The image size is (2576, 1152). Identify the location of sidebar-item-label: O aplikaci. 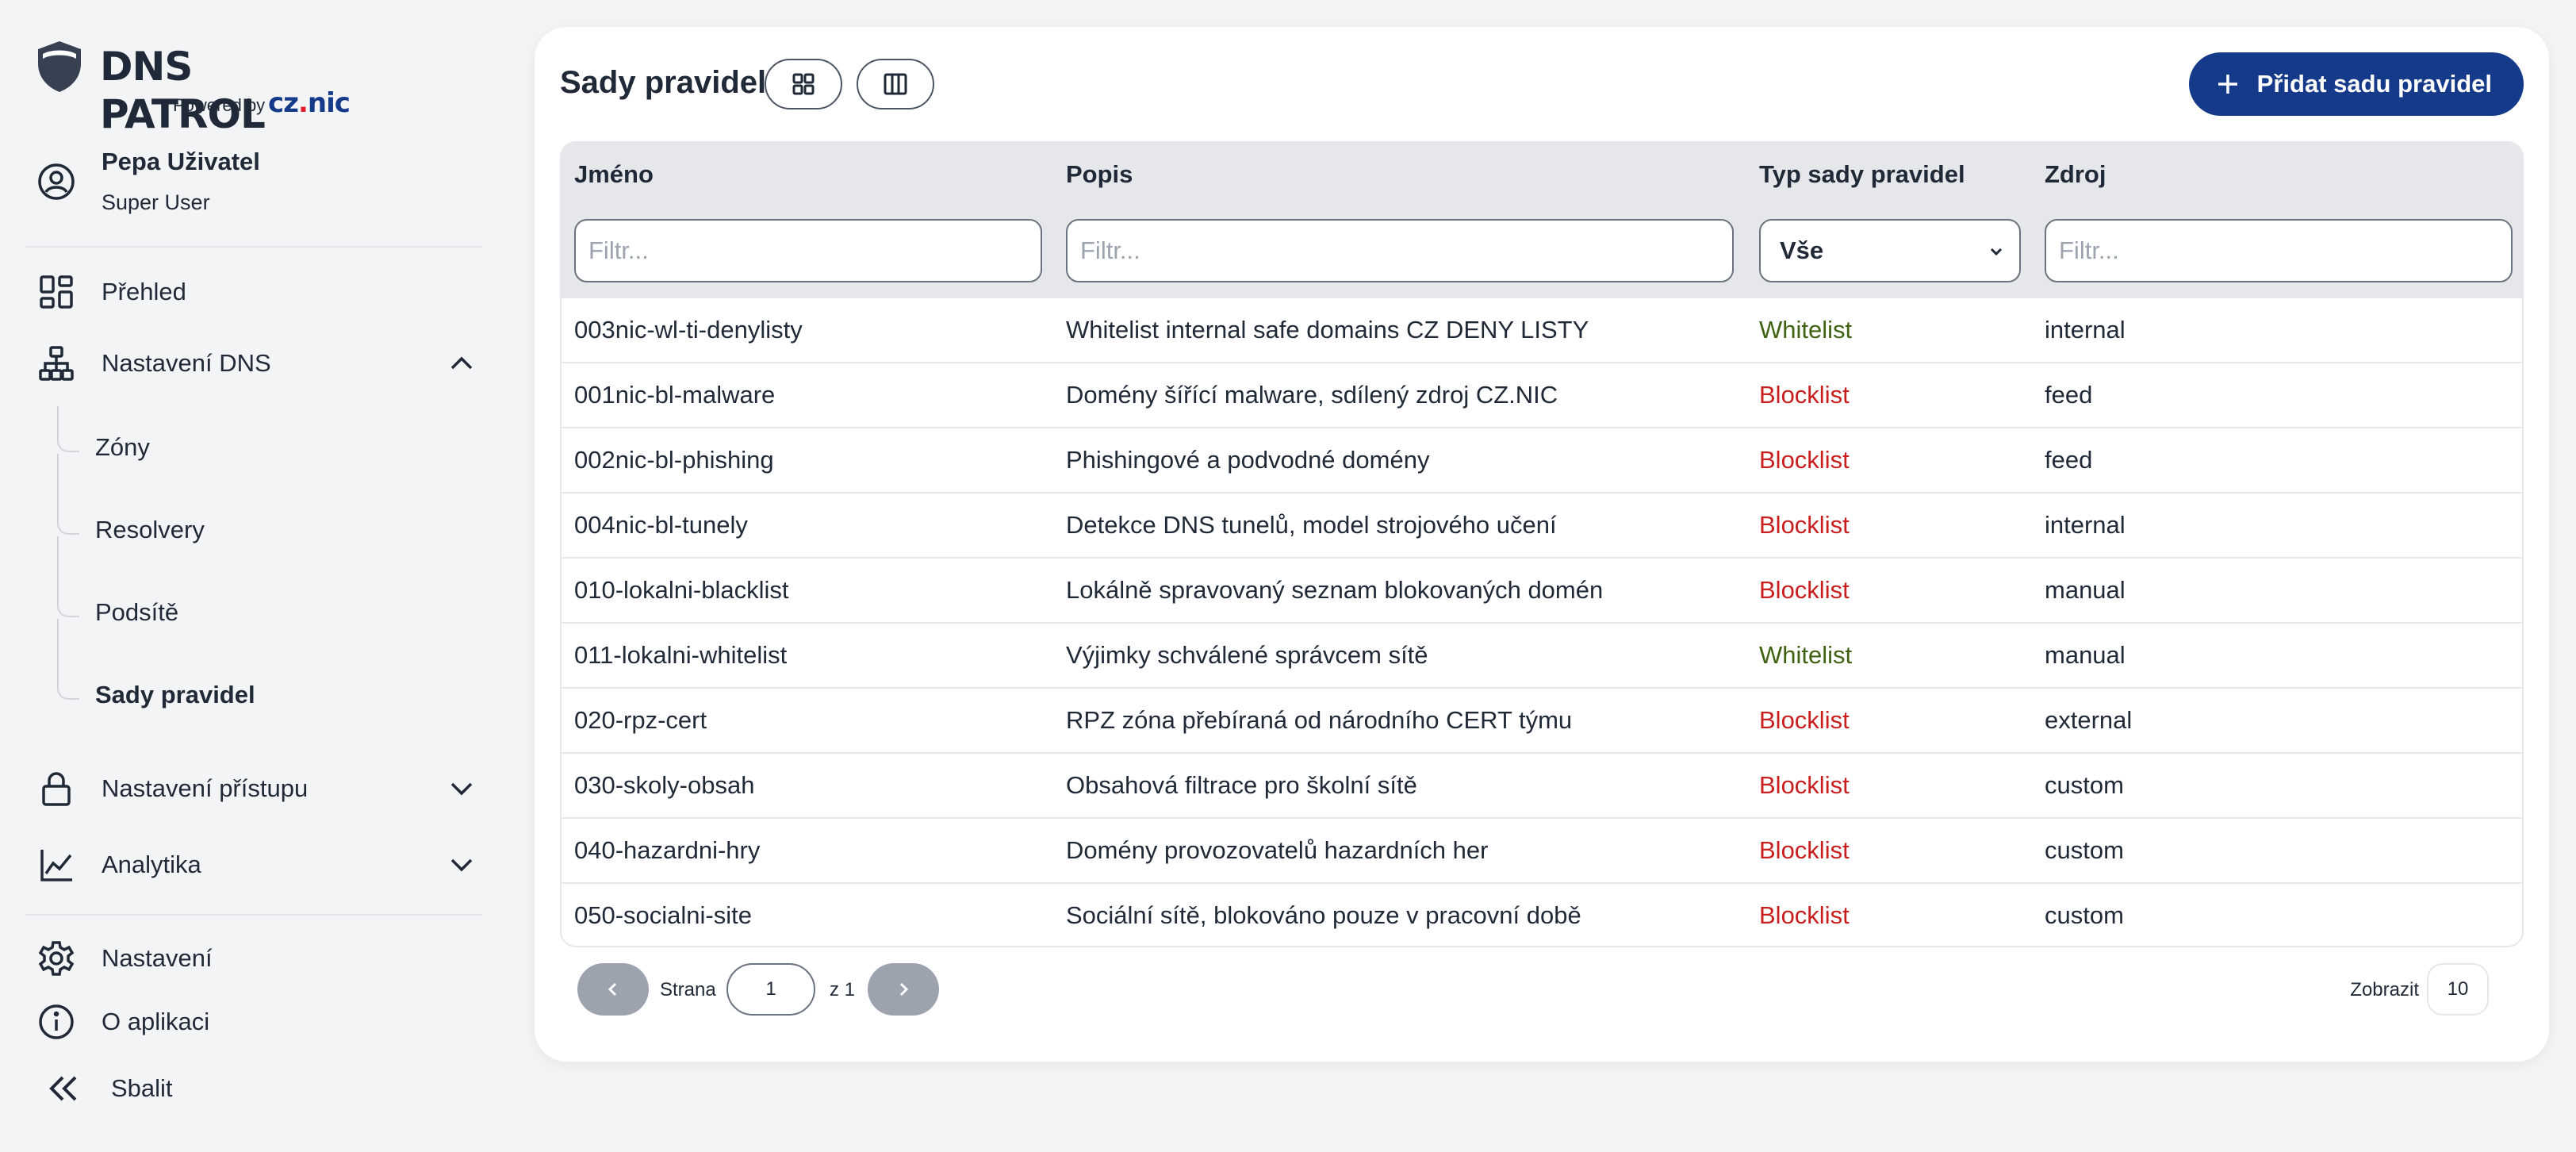
(156, 1021).